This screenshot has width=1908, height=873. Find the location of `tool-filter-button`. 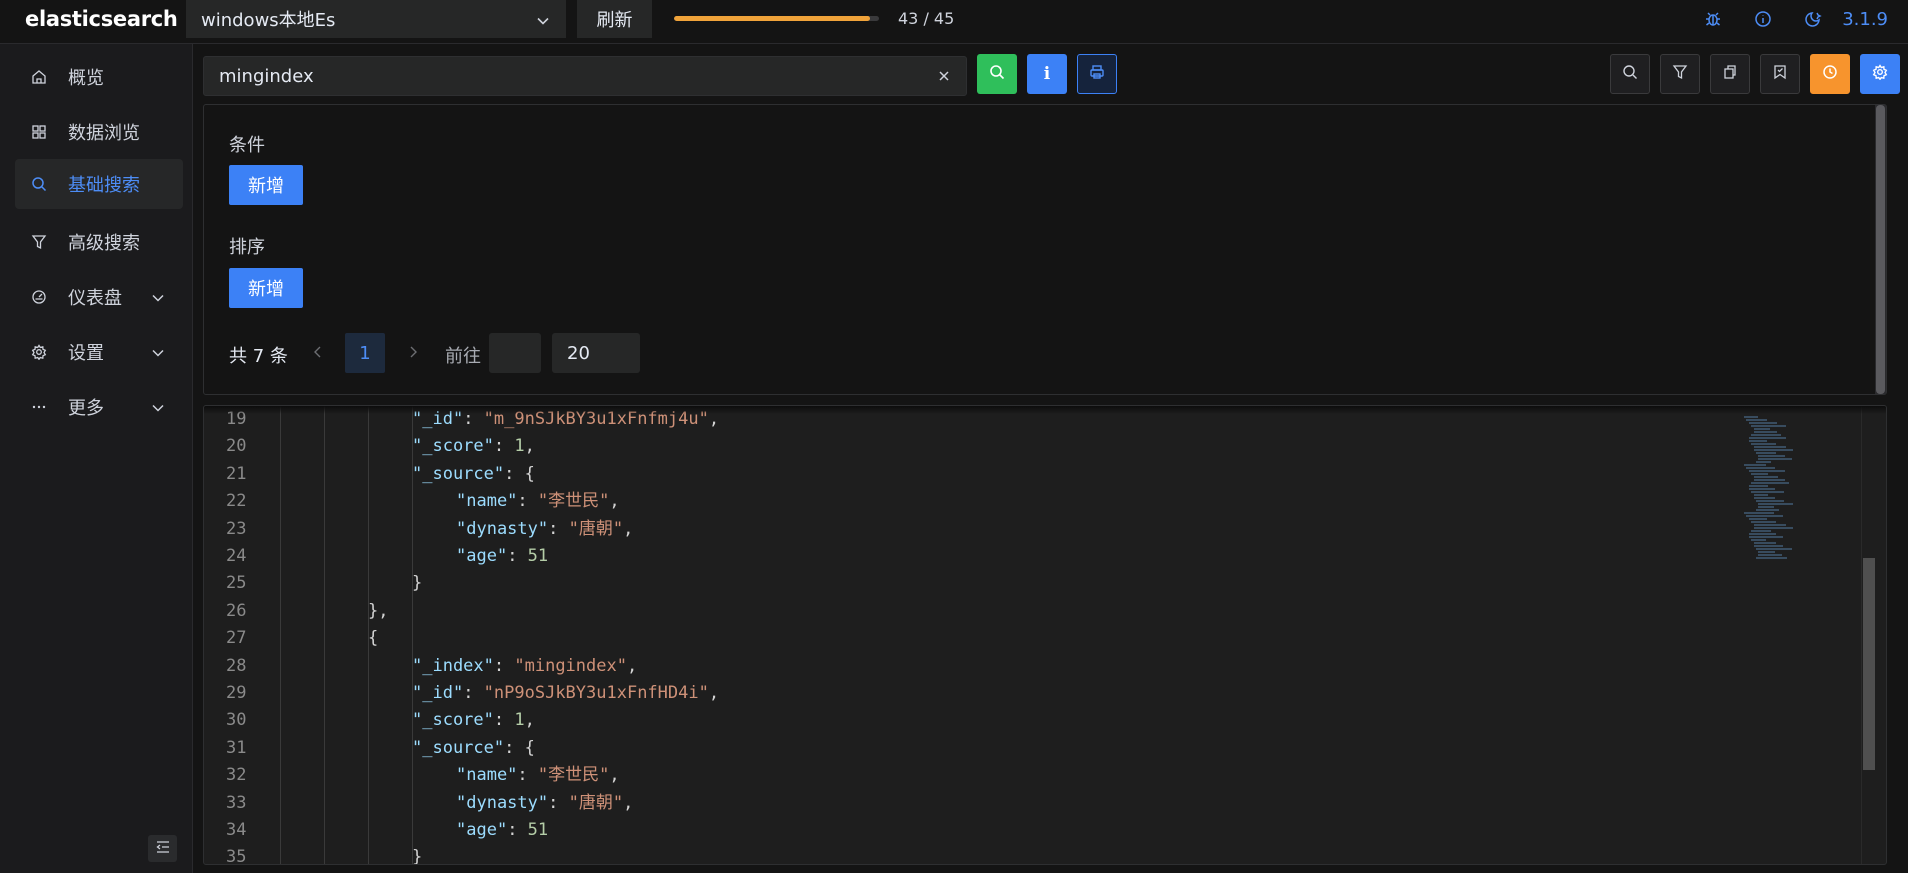

tool-filter-button is located at coordinates (1680, 74).